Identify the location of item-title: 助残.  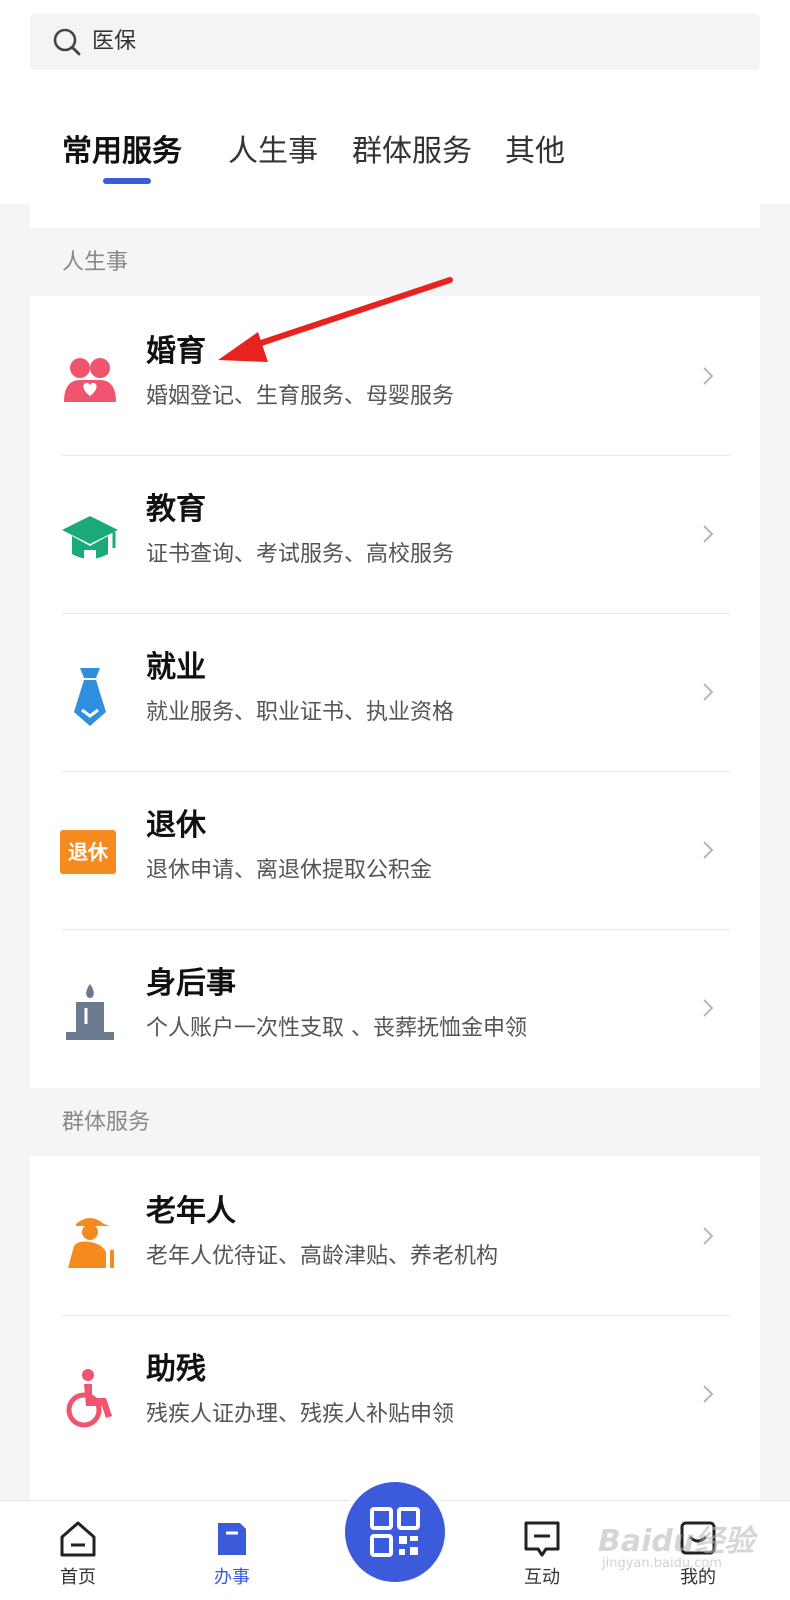
(176, 1369).